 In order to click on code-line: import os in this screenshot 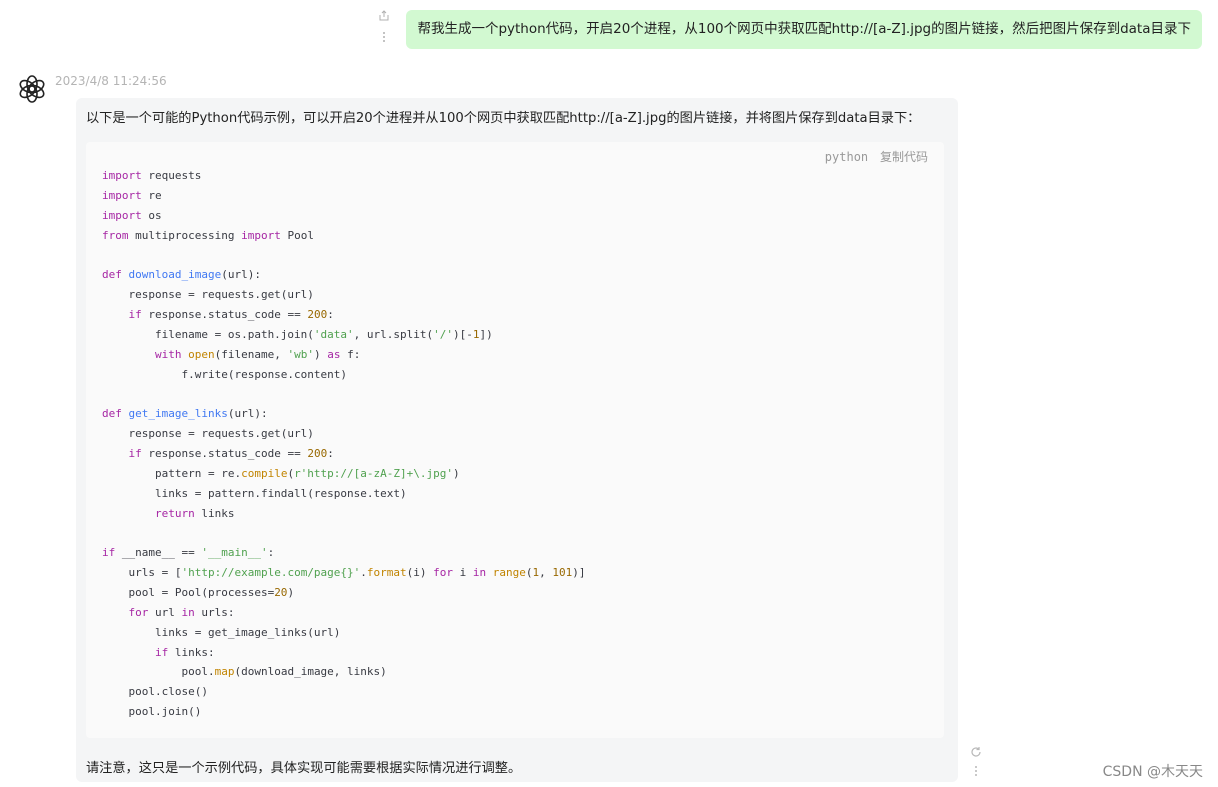, I will do `click(132, 215)`.